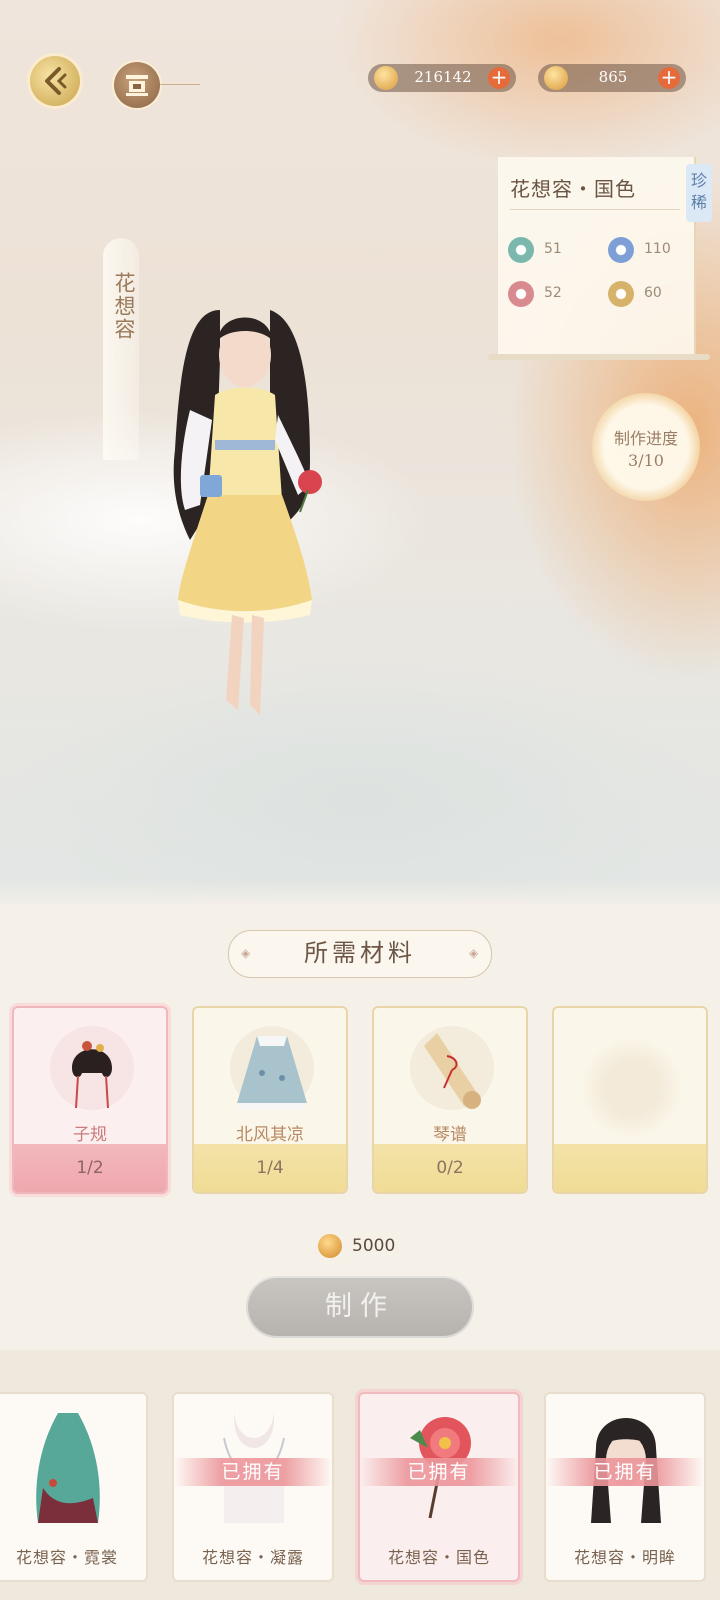  What do you see at coordinates (90, 1135) in the screenshot?
I see `material-name: 子规` at bounding box center [90, 1135].